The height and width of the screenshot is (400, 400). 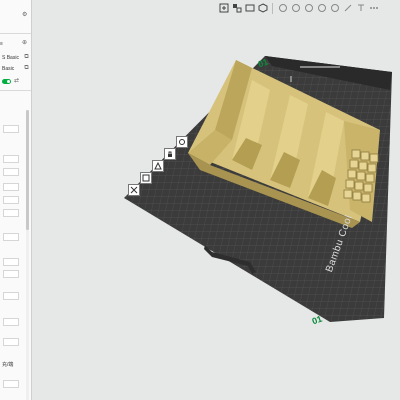 I want to click on measure-button, so click(x=347, y=8).